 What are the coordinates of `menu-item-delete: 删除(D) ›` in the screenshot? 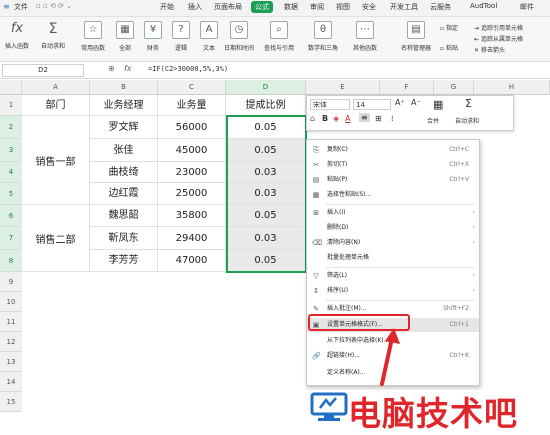 It's located at (393, 228).